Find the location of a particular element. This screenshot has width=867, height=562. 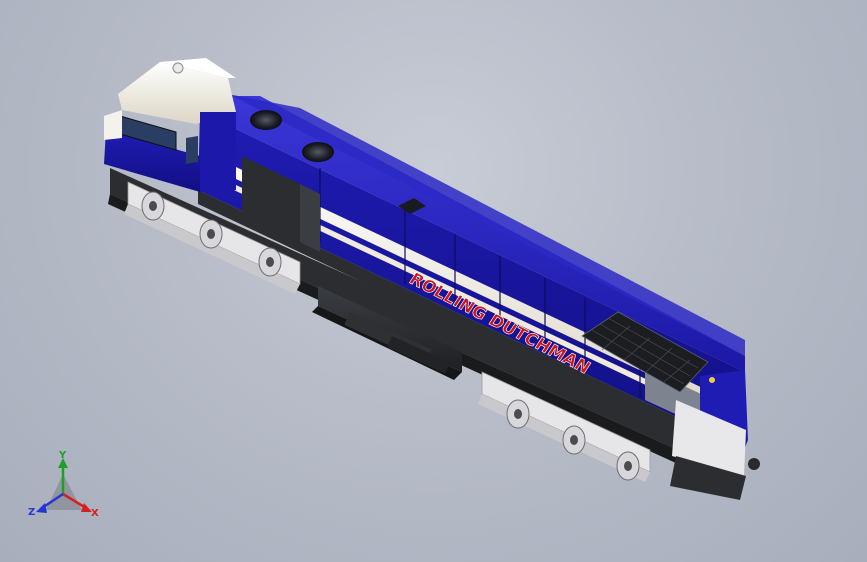

horn-icon is located at coordinates (178, 68).